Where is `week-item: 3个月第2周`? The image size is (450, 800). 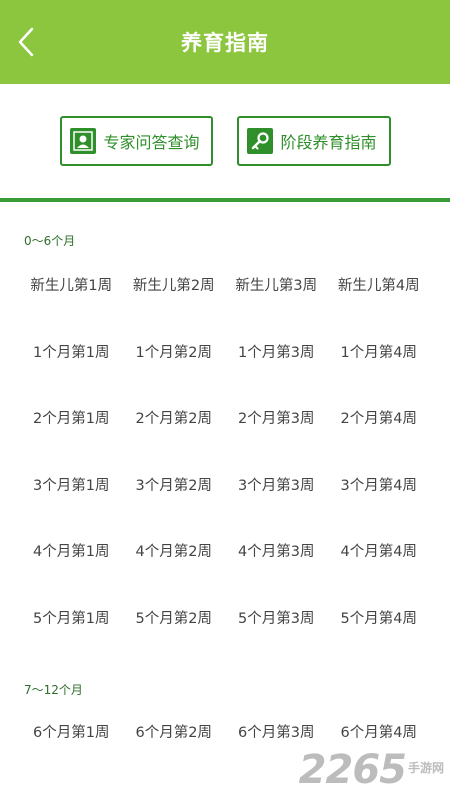
week-item: 3个月第2周 is located at coordinates (174, 486).